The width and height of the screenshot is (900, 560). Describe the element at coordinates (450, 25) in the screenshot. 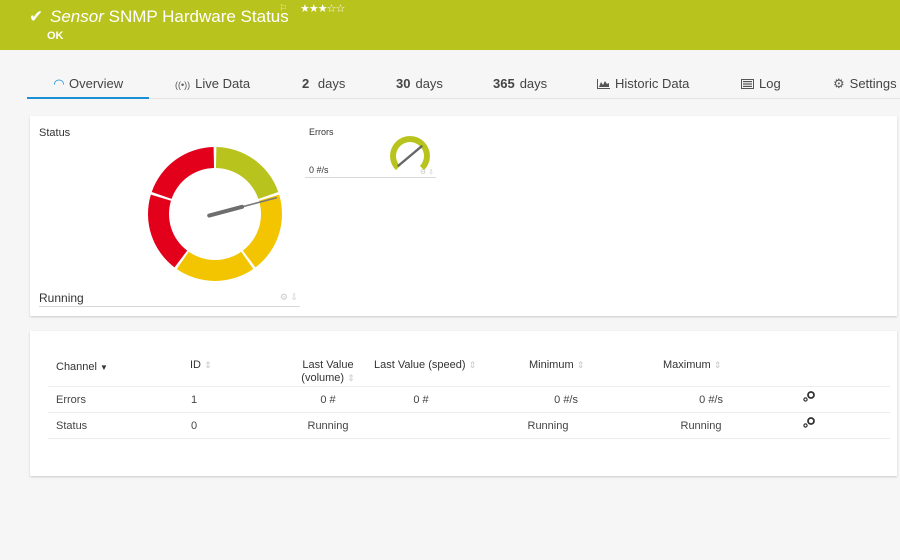

I see `sensor-header: ✔ Sensor SNMP Hardware Status ⚐ ★★★☆☆ OK` at that location.